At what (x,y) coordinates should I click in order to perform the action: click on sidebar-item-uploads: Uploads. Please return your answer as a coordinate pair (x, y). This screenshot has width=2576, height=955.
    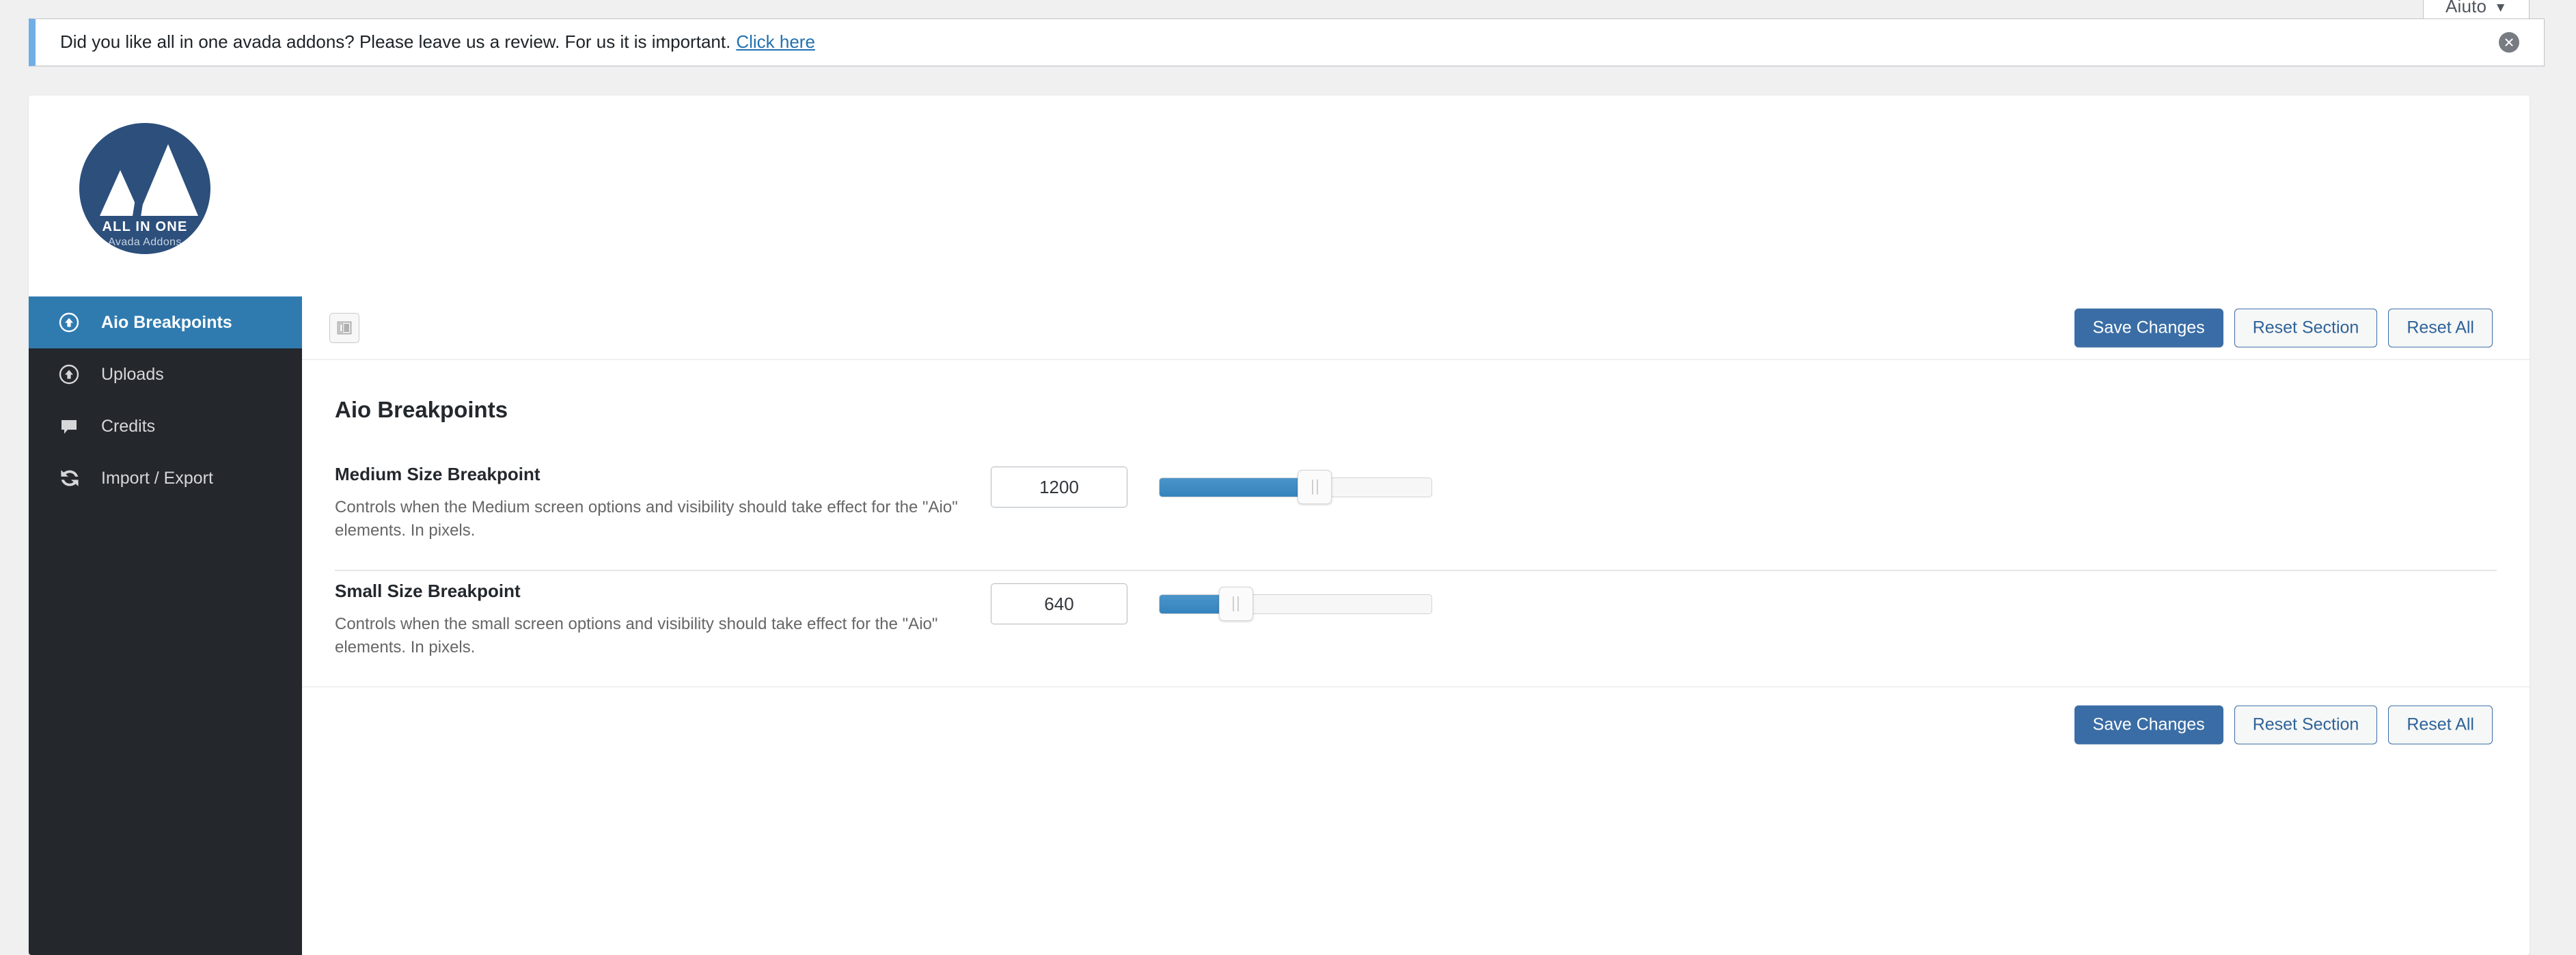
    Looking at the image, I should click on (165, 374).